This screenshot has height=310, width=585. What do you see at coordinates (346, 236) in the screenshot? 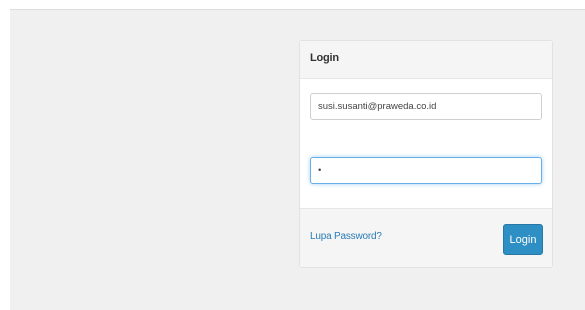
I see `forgot-password-link: Lupa Password?` at bounding box center [346, 236].